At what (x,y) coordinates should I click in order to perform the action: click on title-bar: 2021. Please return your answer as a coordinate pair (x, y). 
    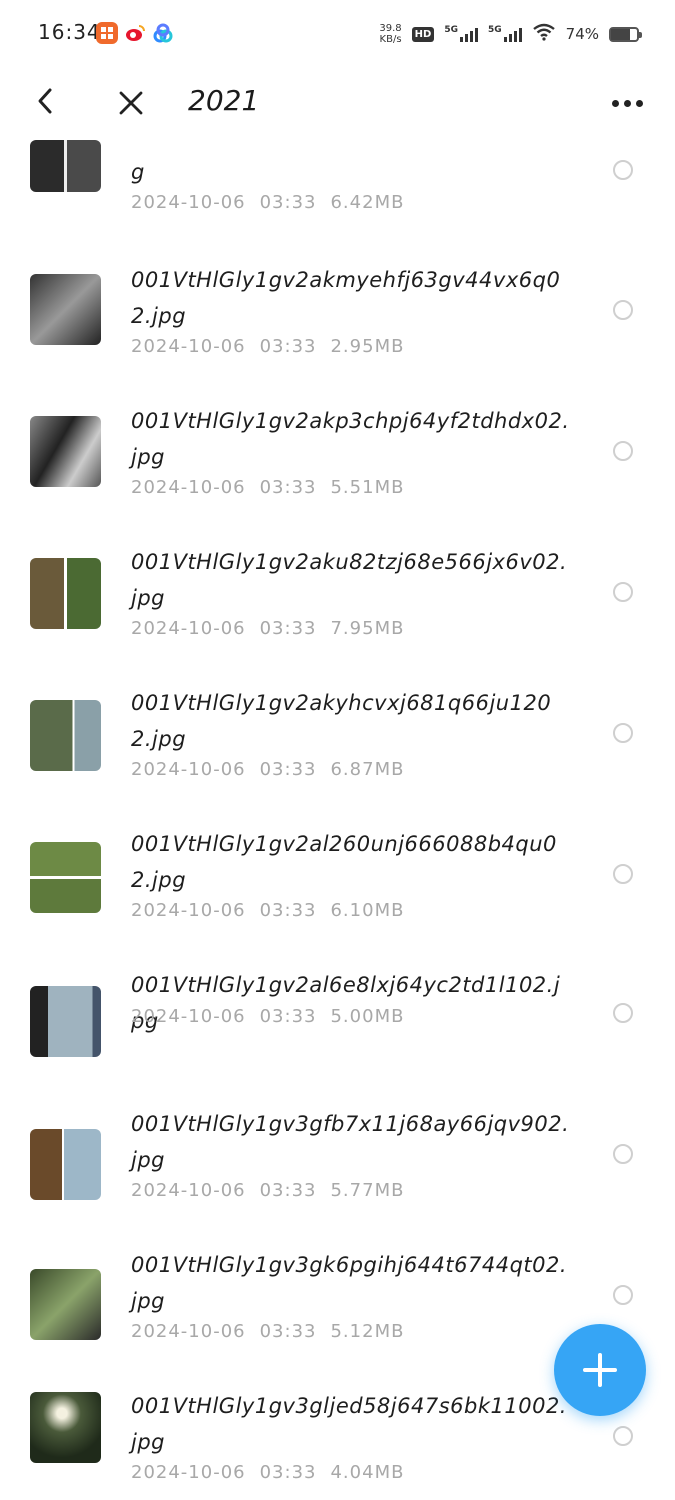
    Looking at the image, I should click on (337, 103).